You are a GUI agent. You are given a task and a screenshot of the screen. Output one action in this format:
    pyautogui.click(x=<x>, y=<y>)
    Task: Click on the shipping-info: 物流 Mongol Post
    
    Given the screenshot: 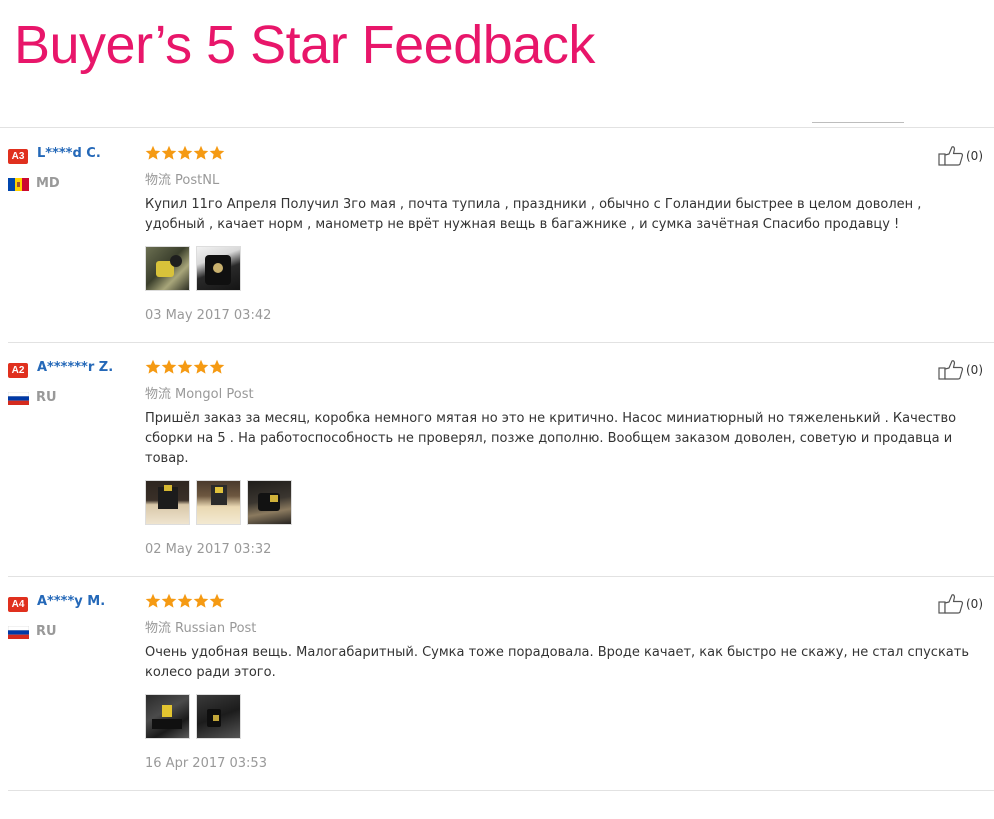 What is the action you would take?
    pyautogui.click(x=199, y=392)
    